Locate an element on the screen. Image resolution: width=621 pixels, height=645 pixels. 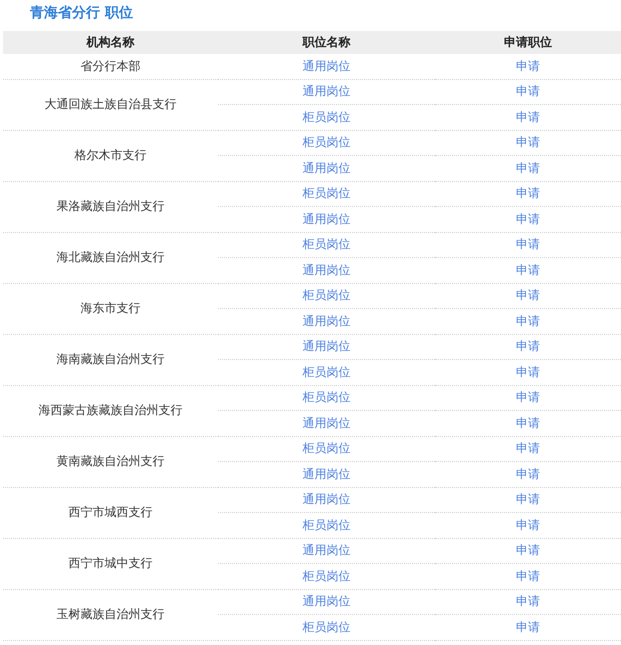
branch-name: 玉树藏族自治州支行 is located at coordinates (110, 614).